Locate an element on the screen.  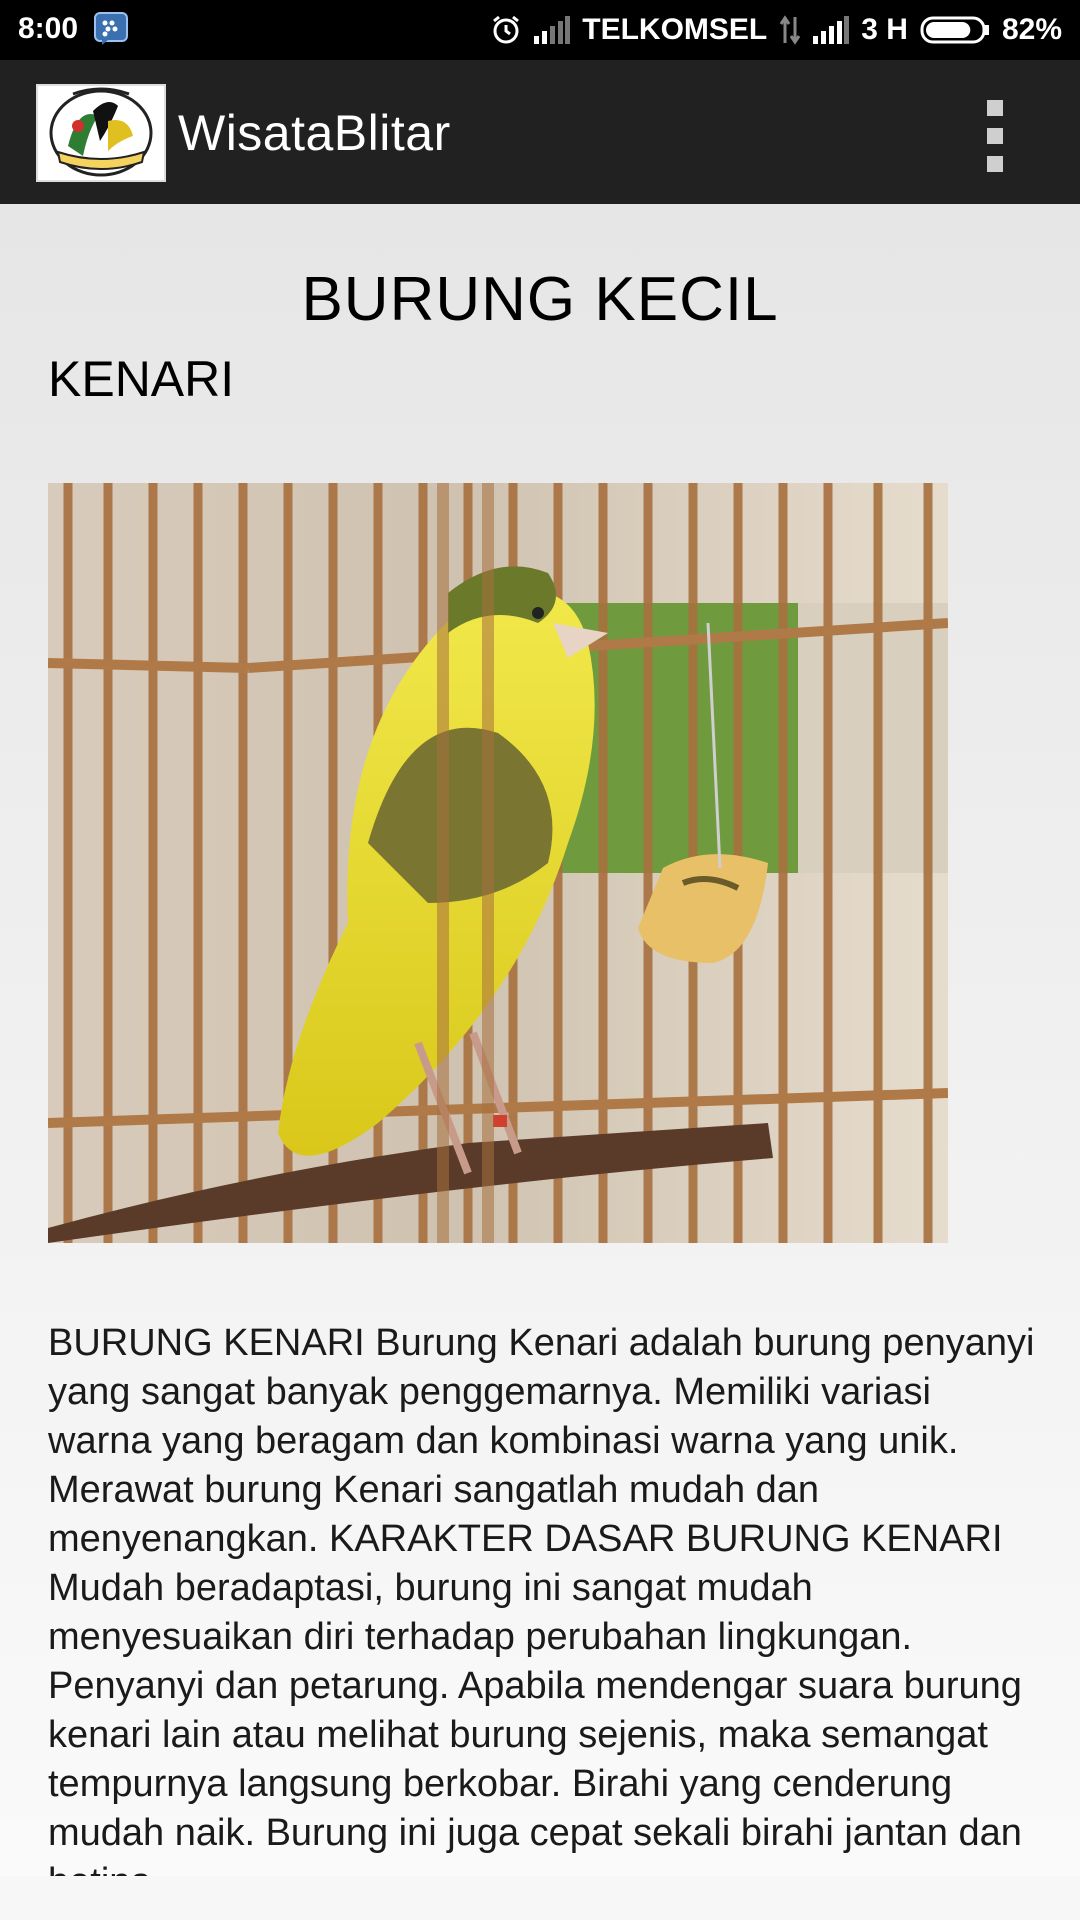
network-type: 3 H is located at coordinates (884, 29).